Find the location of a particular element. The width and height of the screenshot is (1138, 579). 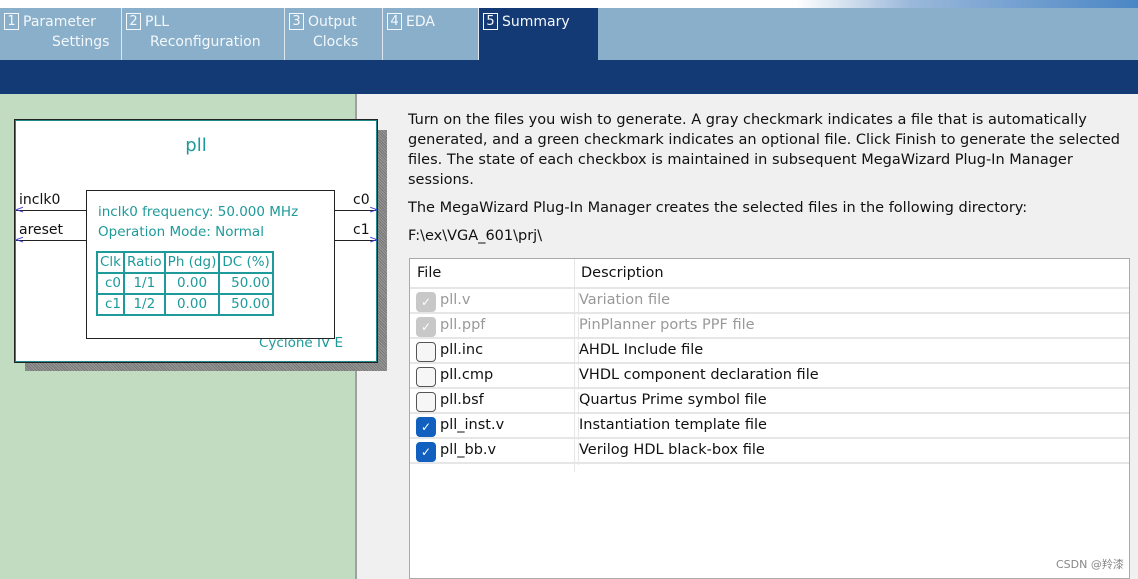

port-inclk0: inclk0 is located at coordinates (40, 200).